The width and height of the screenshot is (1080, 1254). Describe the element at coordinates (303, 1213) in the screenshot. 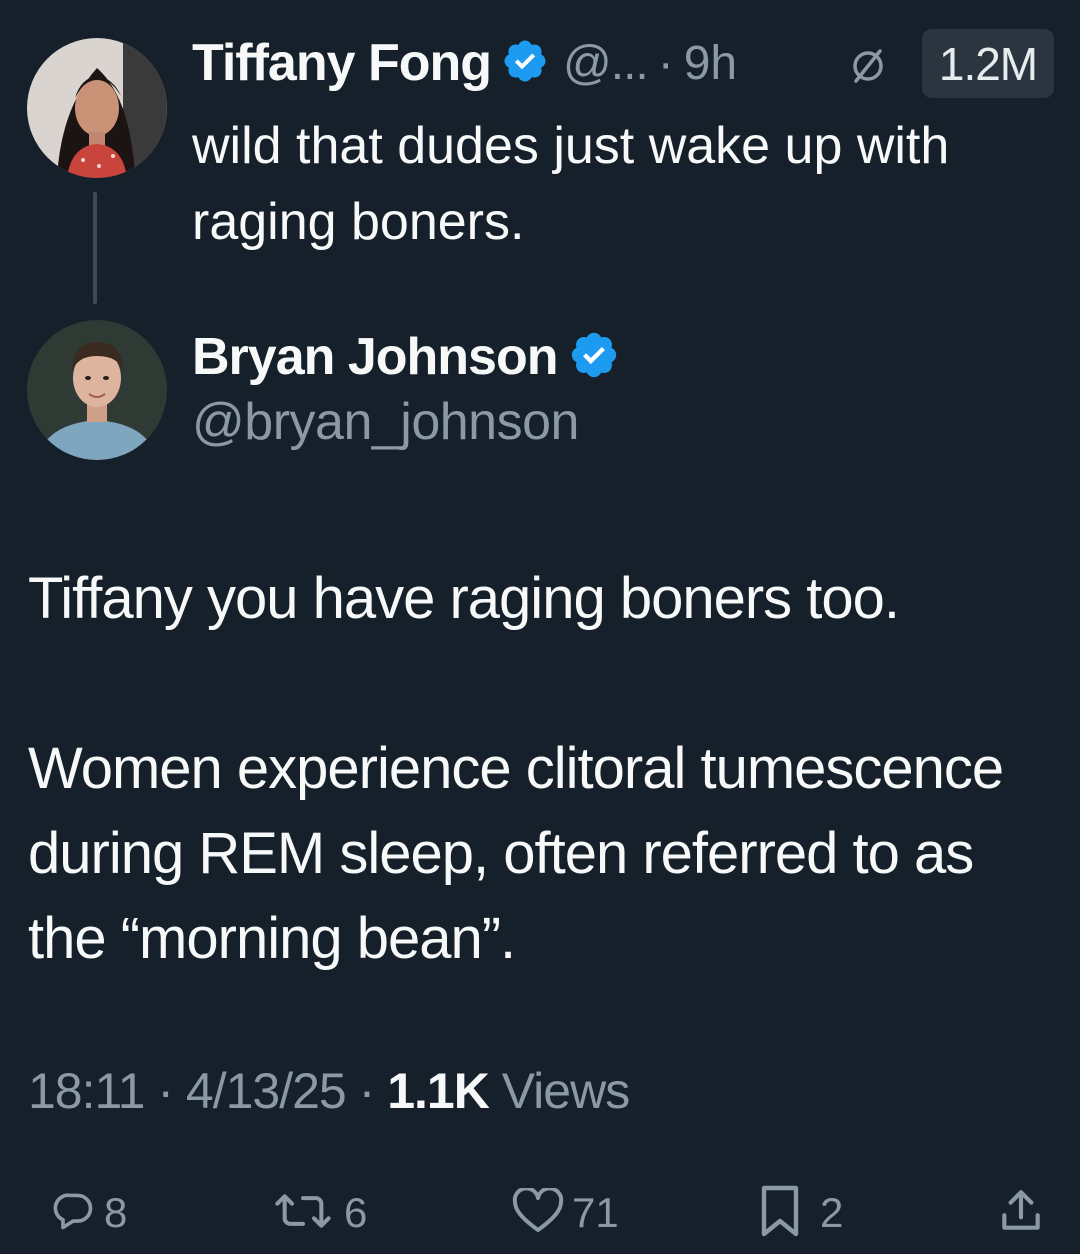

I see `repost-icon` at that location.